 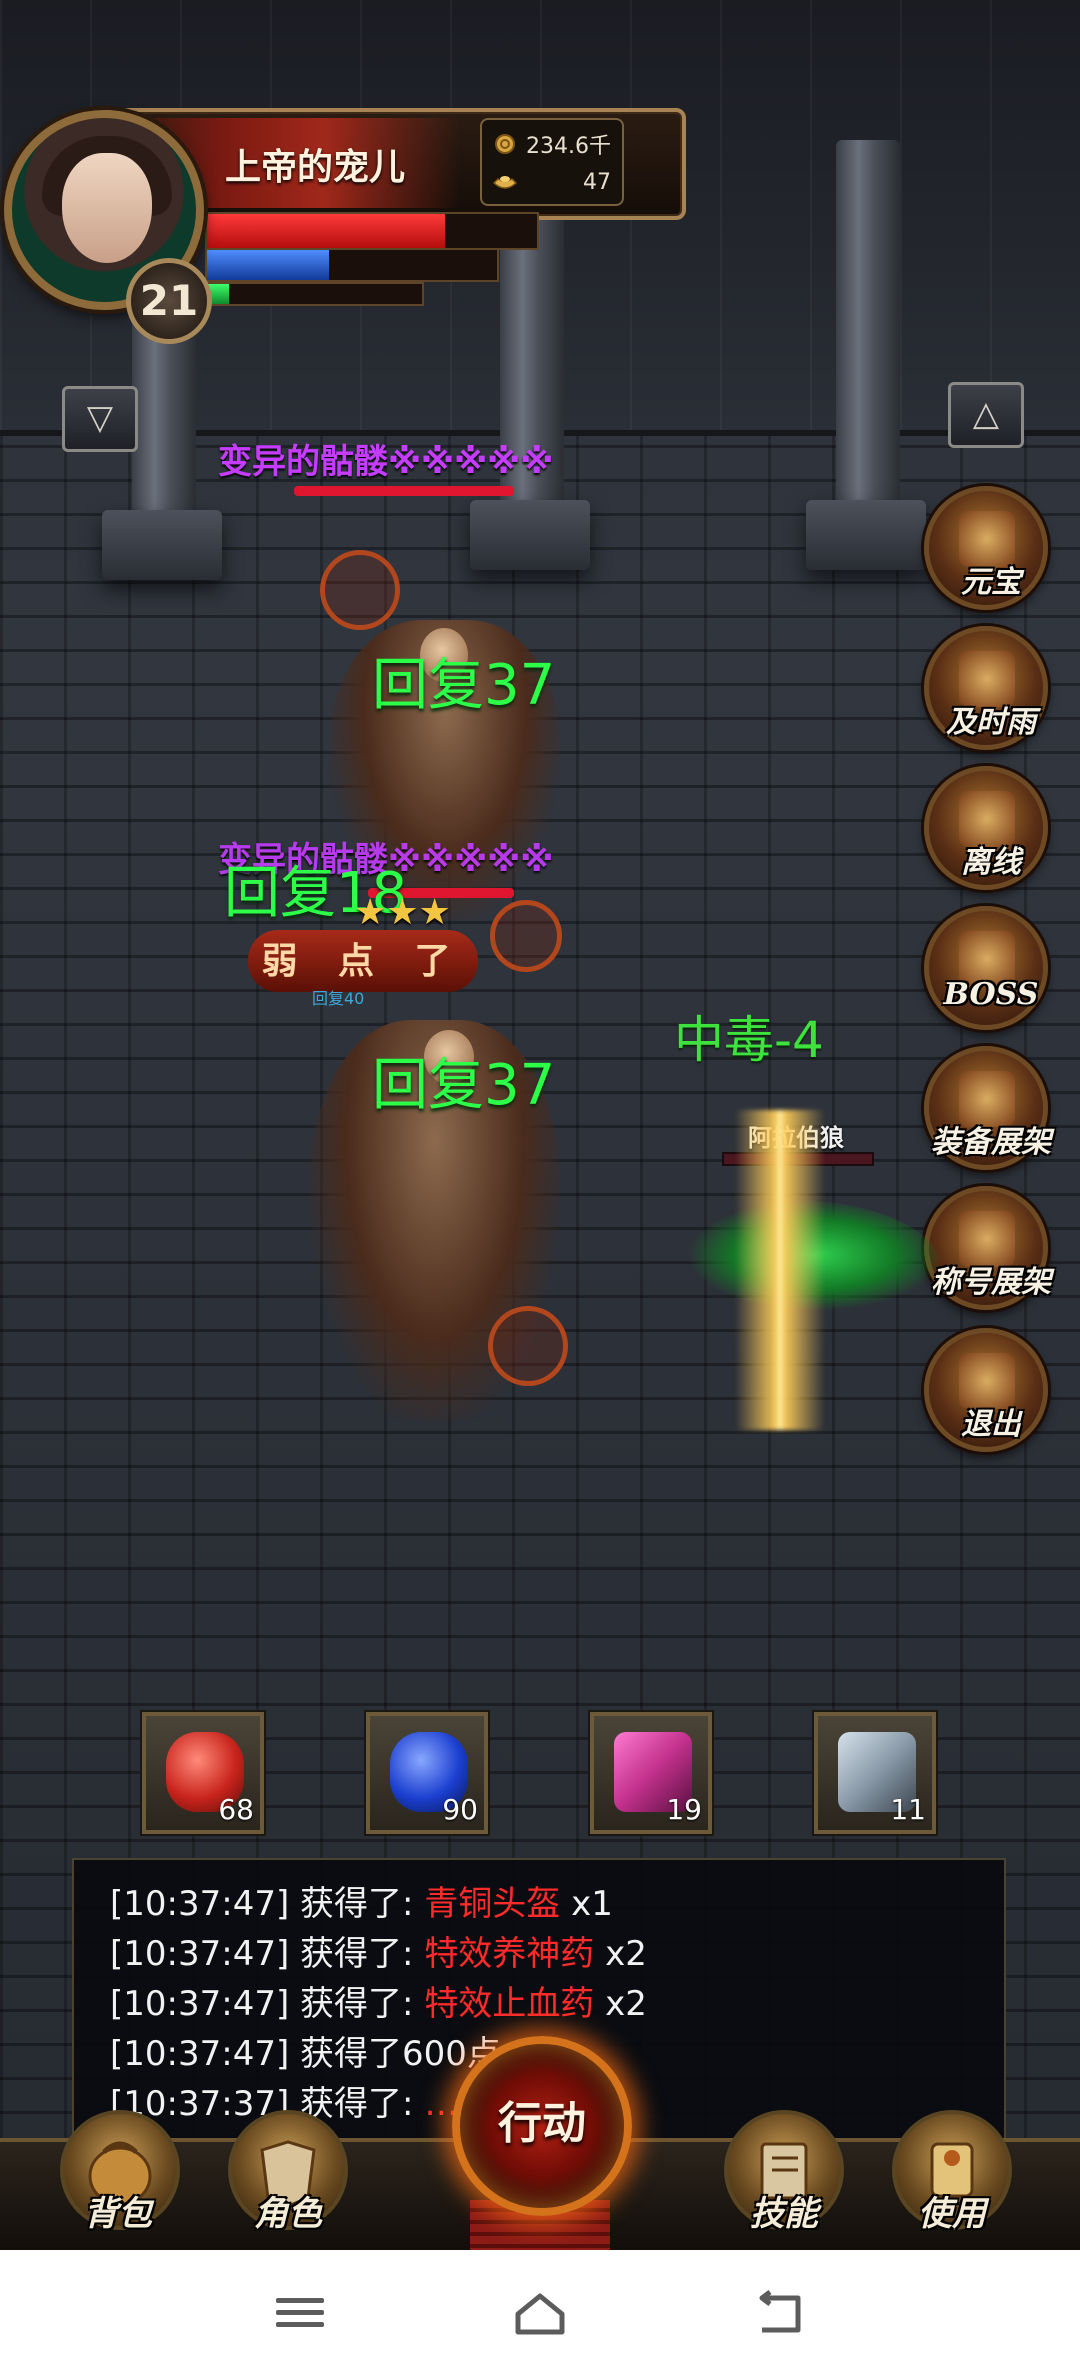 I want to click on log-line: [10:37:47] 获得了600点, so click(x=305, y=2050).